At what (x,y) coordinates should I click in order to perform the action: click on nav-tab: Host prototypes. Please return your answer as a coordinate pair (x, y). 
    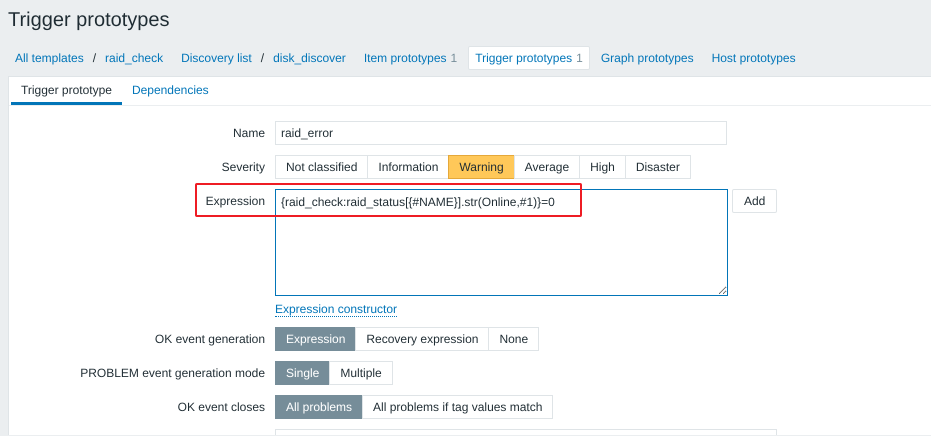
    Looking at the image, I should click on (753, 58).